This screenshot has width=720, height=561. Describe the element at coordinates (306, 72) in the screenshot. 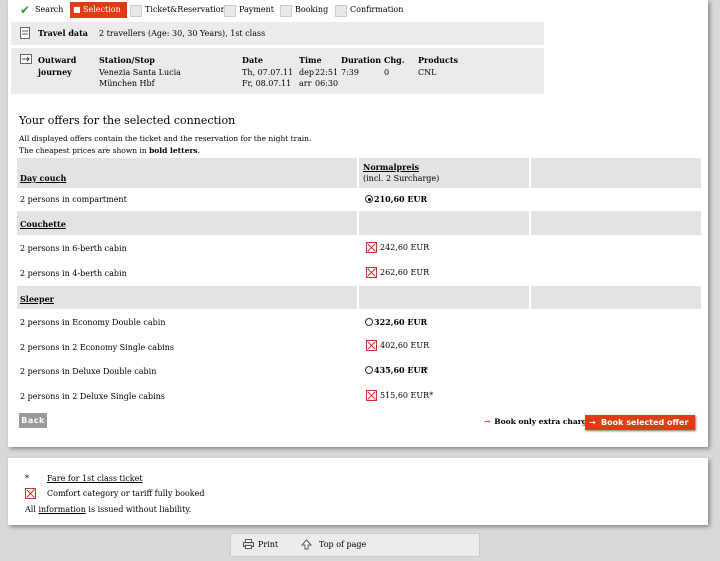

I see `time-from-prefix: dep` at that location.